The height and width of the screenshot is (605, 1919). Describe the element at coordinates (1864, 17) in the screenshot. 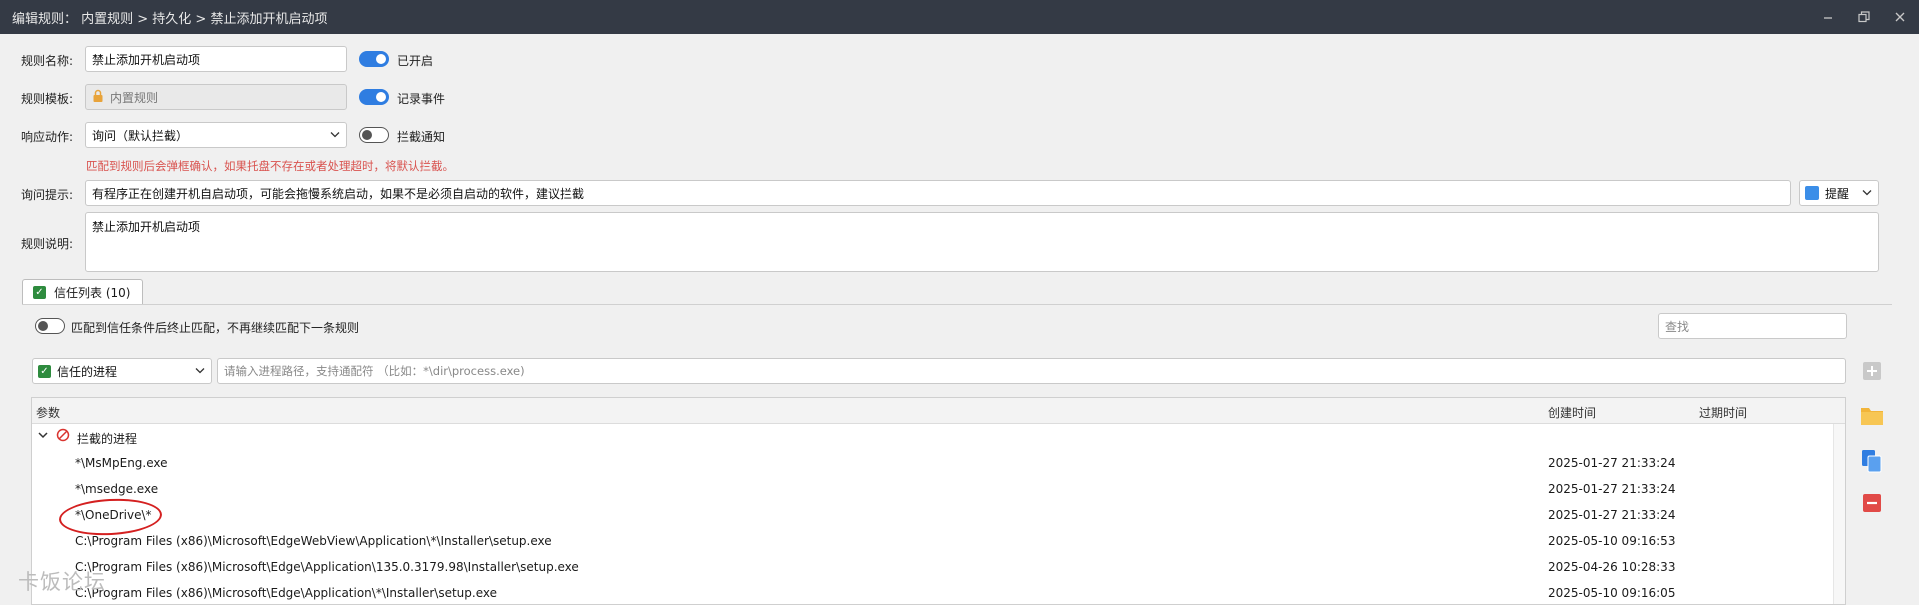

I see `restore-icon` at that location.